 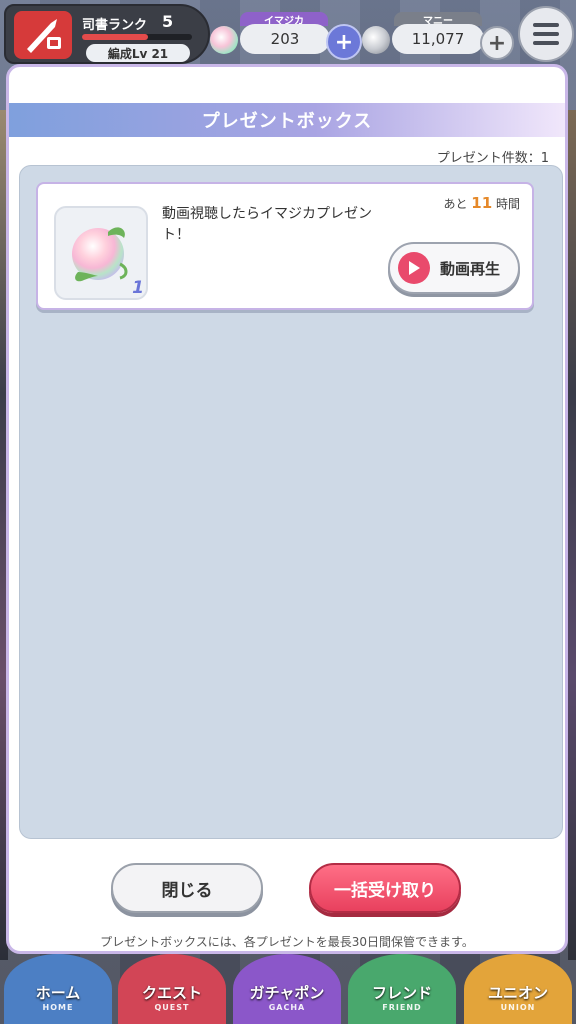 I want to click on receive-all-button: 一括受け取り, so click(x=385, y=888).